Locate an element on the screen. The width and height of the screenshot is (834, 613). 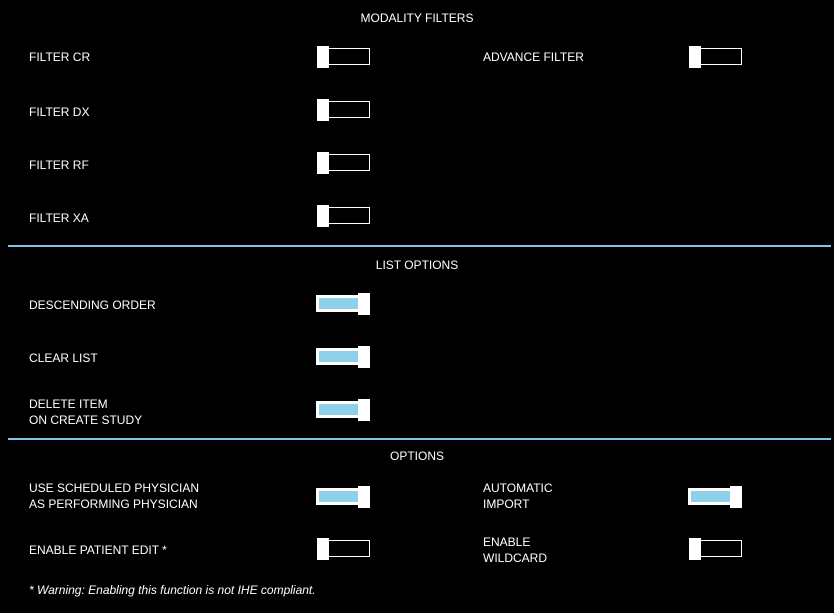
advance-filter-label: ADVANCE FILTER is located at coordinates (533, 57).